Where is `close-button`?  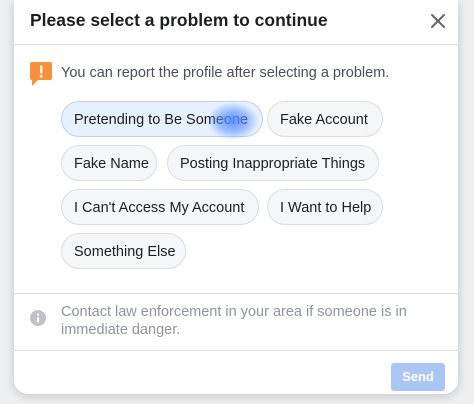
close-button is located at coordinates (438, 21).